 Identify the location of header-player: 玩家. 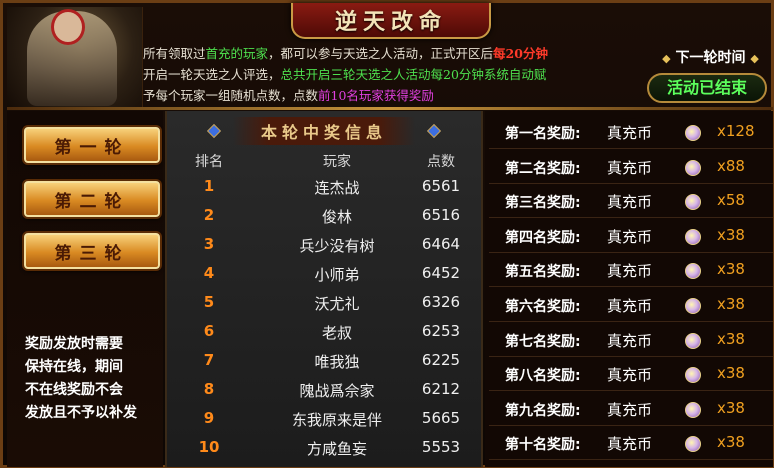
(337, 162).